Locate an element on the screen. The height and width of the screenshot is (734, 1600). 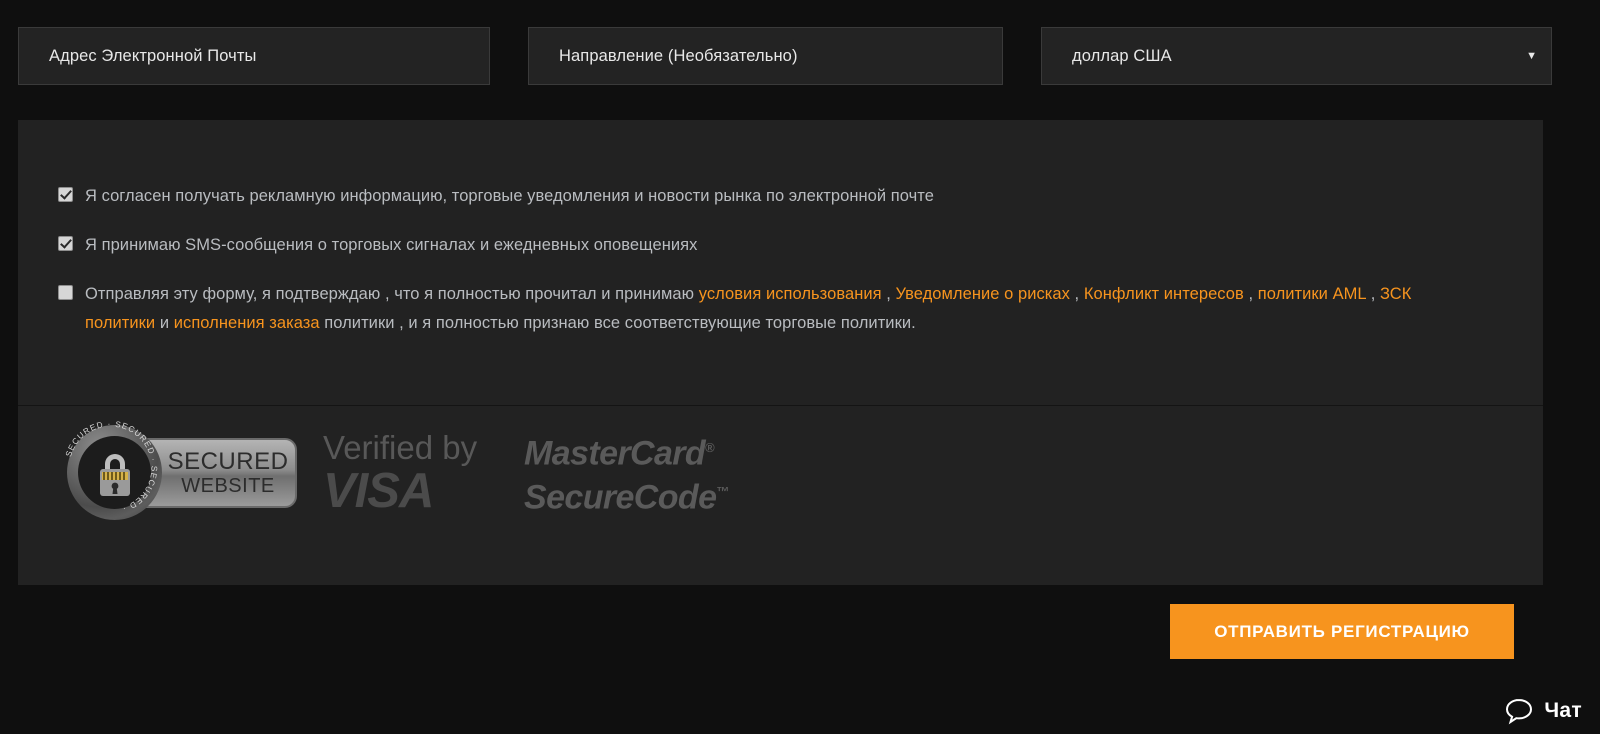
chat-bubble-icon is located at coordinates (1519, 711).